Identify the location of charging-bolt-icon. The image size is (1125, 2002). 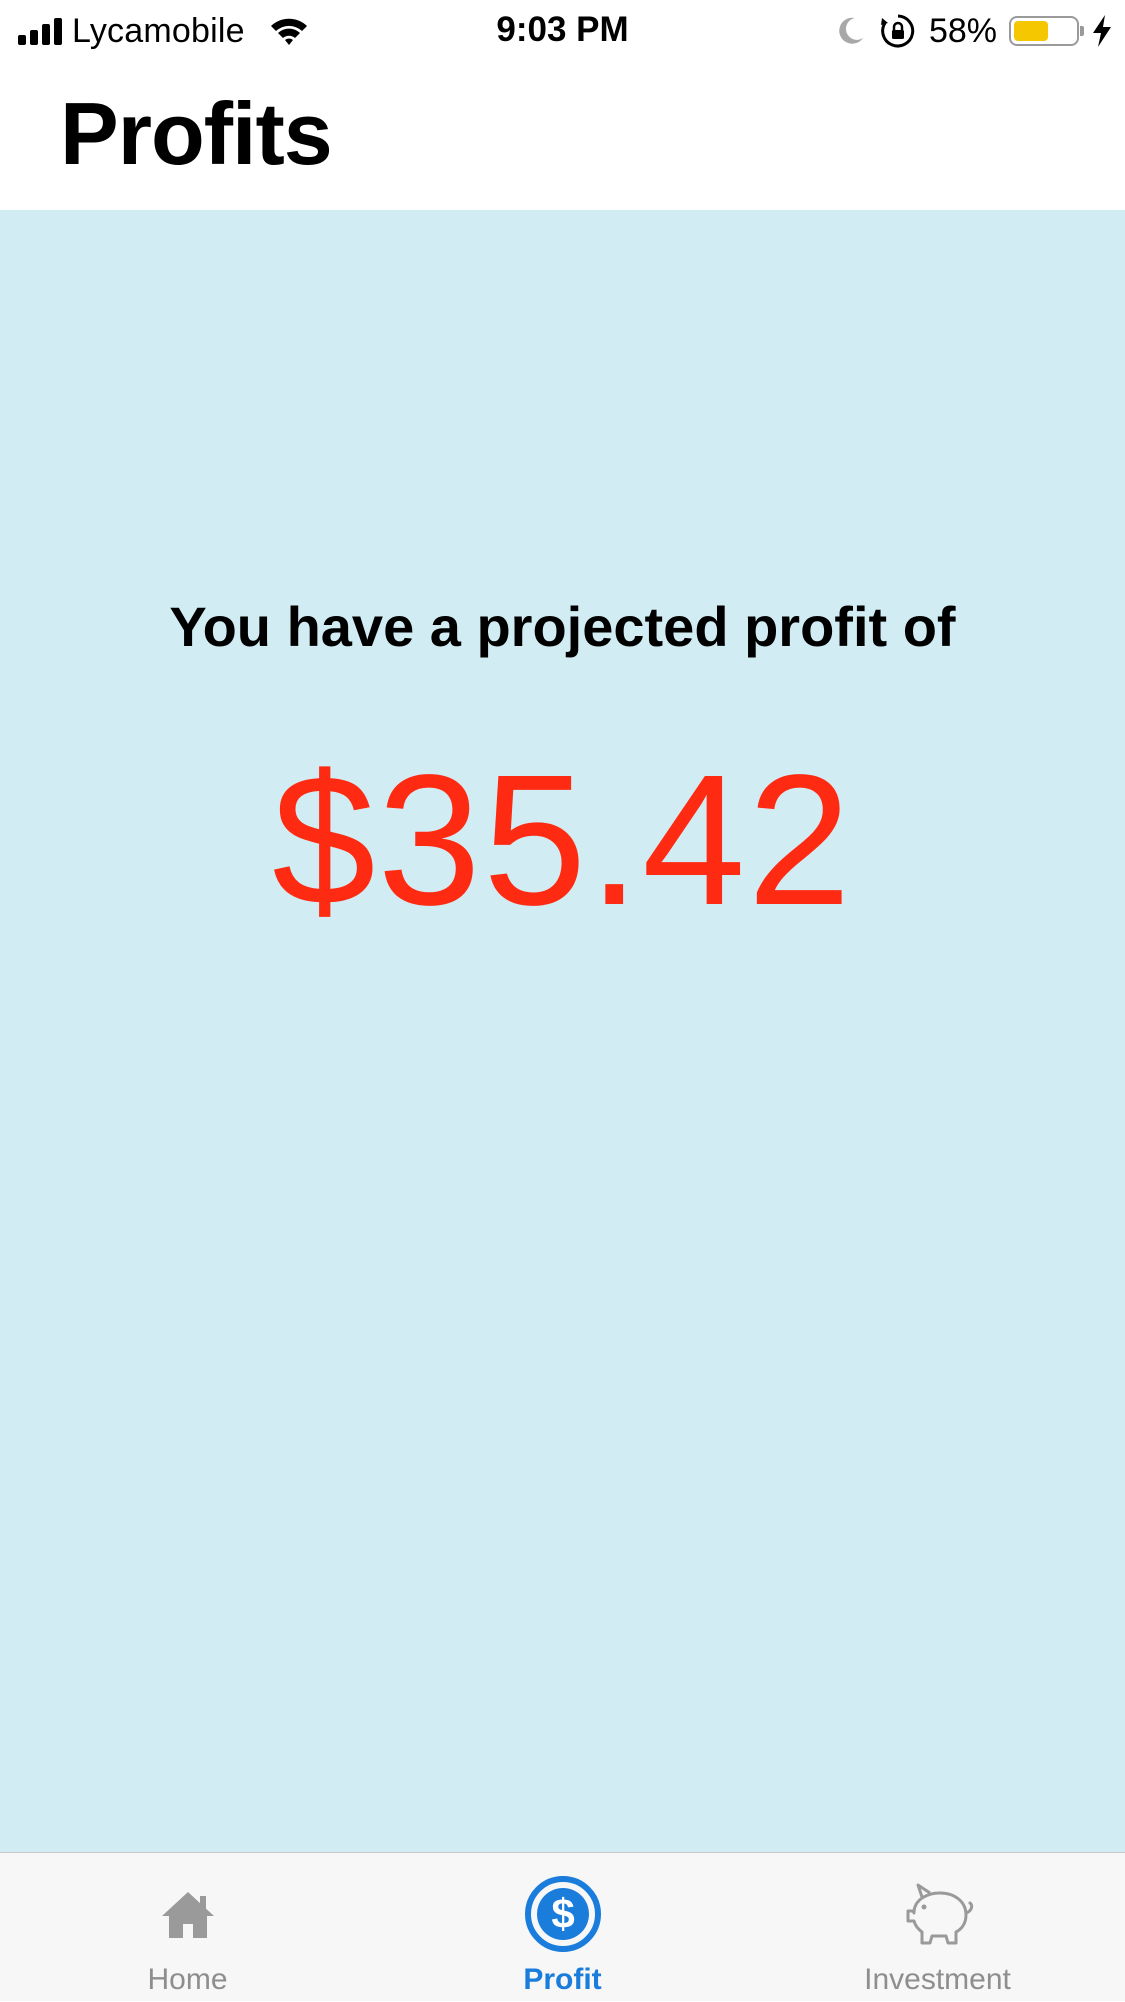
(1102, 31).